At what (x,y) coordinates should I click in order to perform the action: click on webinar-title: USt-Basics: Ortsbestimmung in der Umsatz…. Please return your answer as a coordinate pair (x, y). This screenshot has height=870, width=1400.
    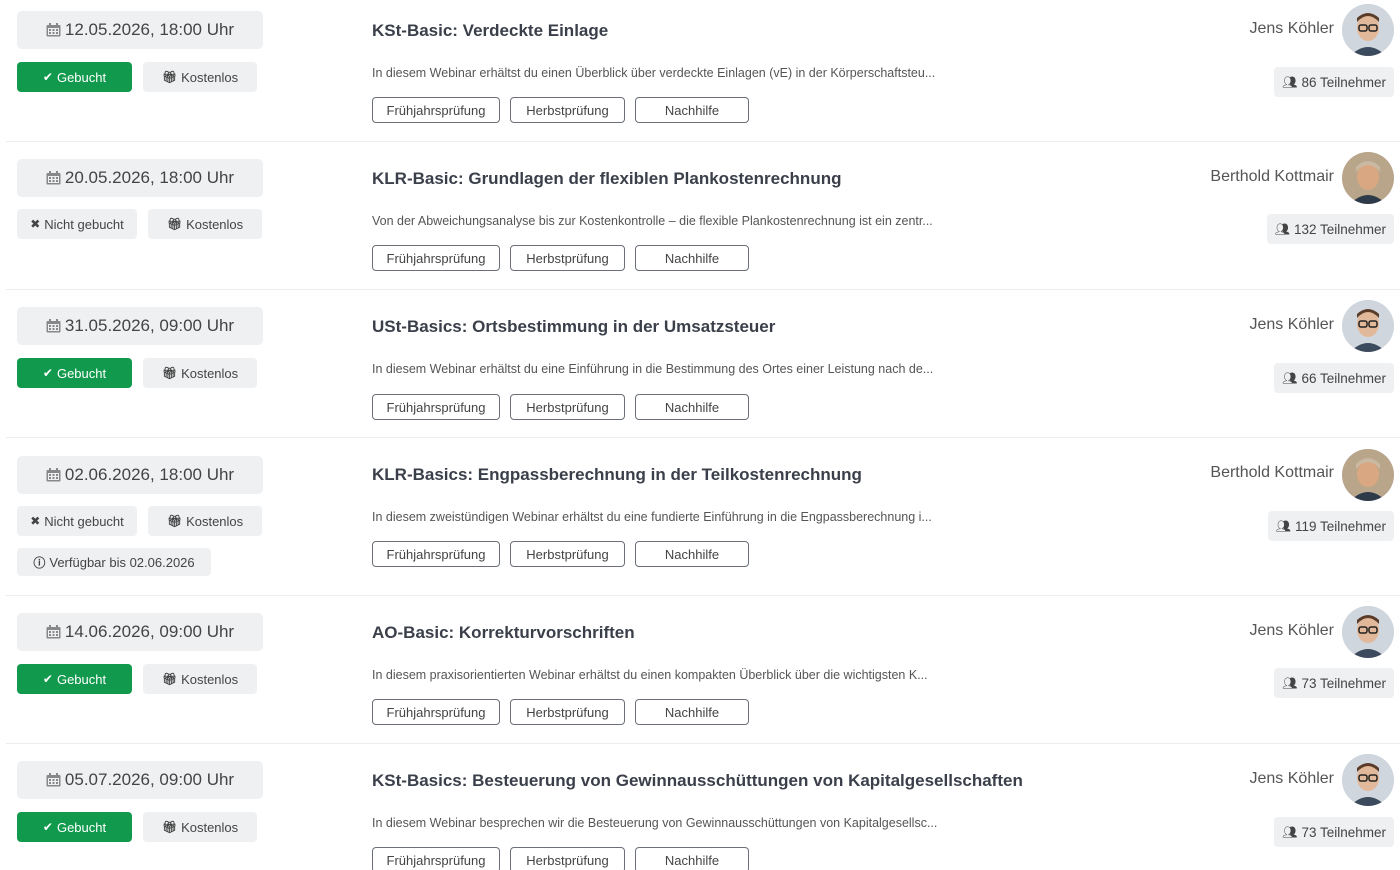
    Looking at the image, I should click on (573, 327).